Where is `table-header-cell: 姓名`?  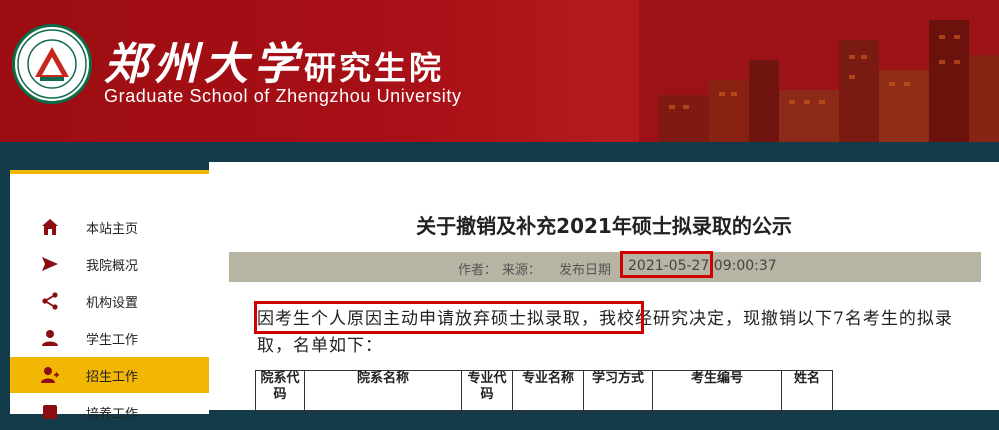 table-header-cell: 姓名 is located at coordinates (807, 391).